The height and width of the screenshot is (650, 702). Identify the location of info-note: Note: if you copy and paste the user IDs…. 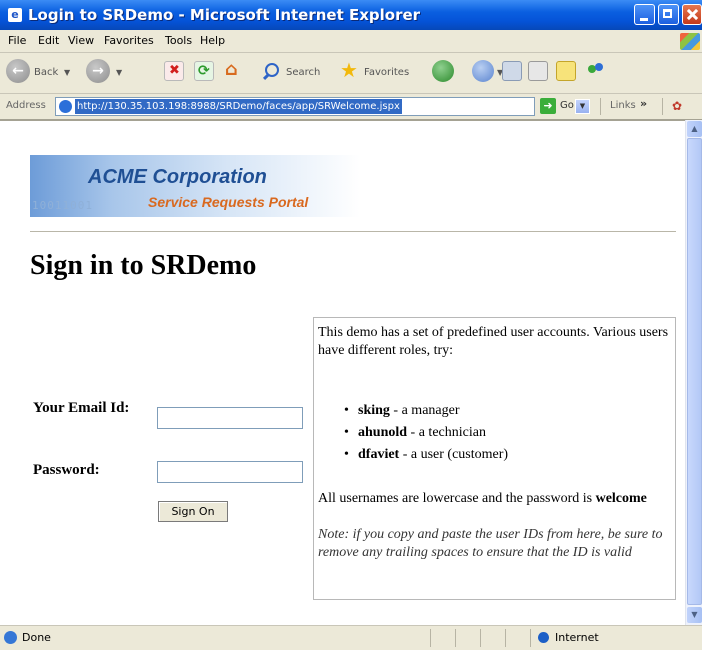
(490, 543).